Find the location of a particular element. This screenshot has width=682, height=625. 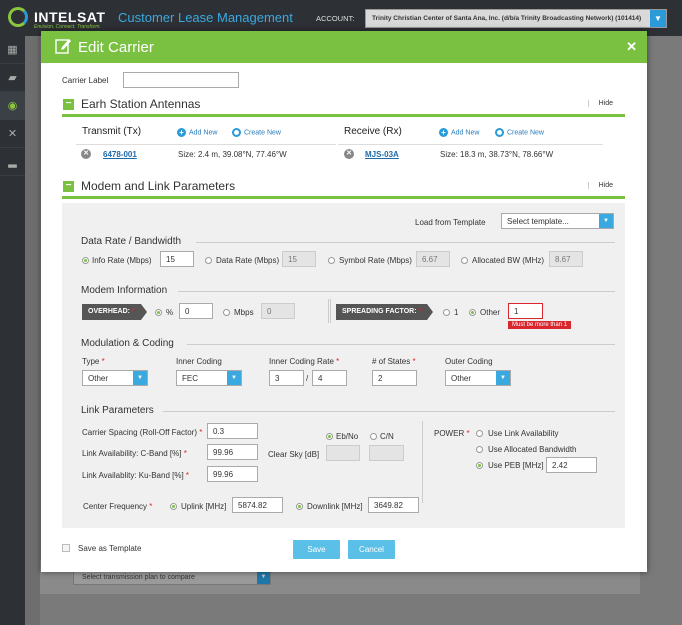

transmission-plan-select: Select transmission plan to compare ▼ is located at coordinates (172, 577).